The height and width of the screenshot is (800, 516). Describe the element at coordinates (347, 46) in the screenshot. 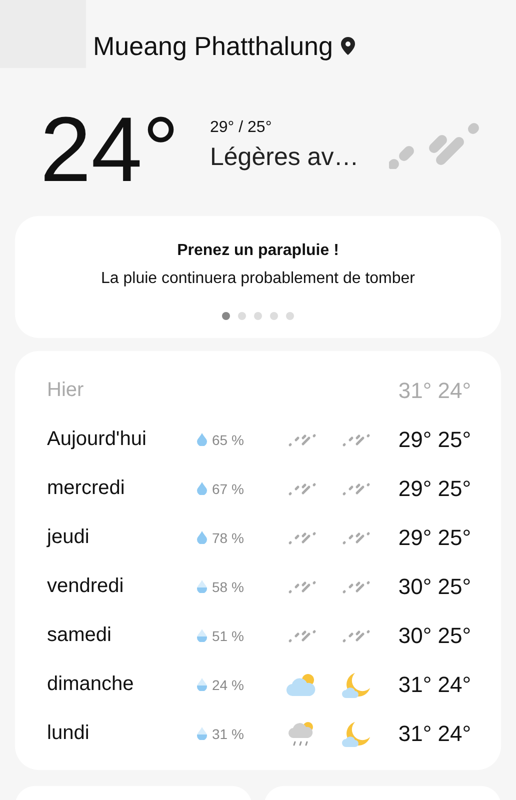

I see `location-pin-icon` at that location.